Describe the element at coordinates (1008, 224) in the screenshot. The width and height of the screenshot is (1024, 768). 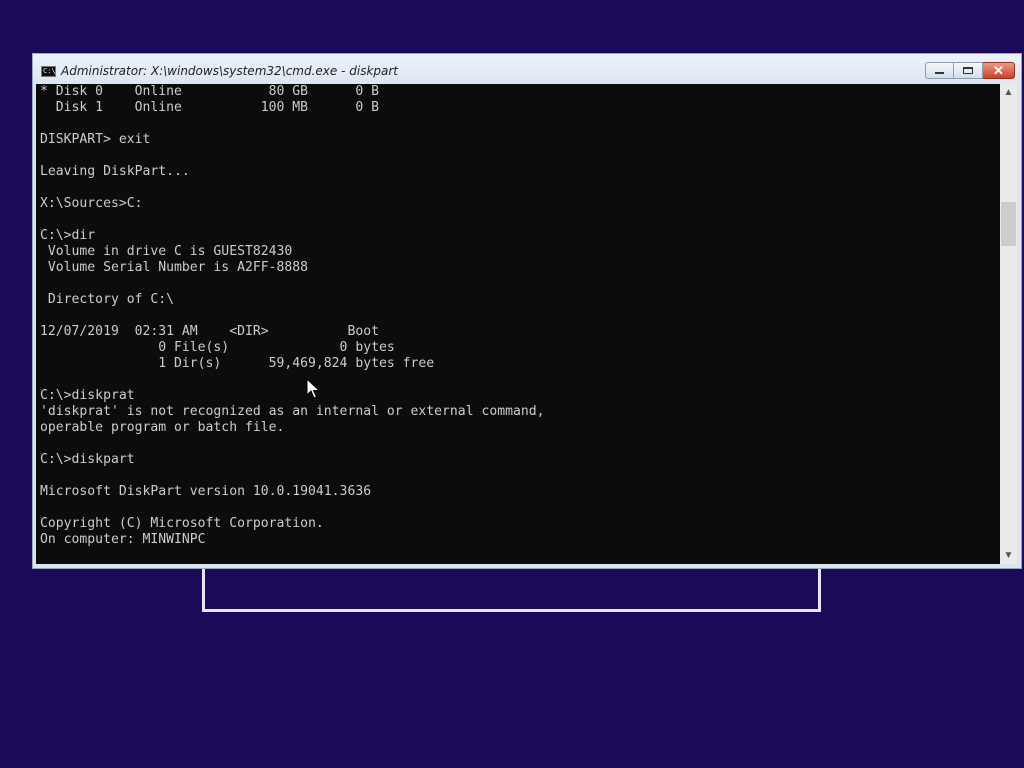
I see `scroll-thumb` at that location.